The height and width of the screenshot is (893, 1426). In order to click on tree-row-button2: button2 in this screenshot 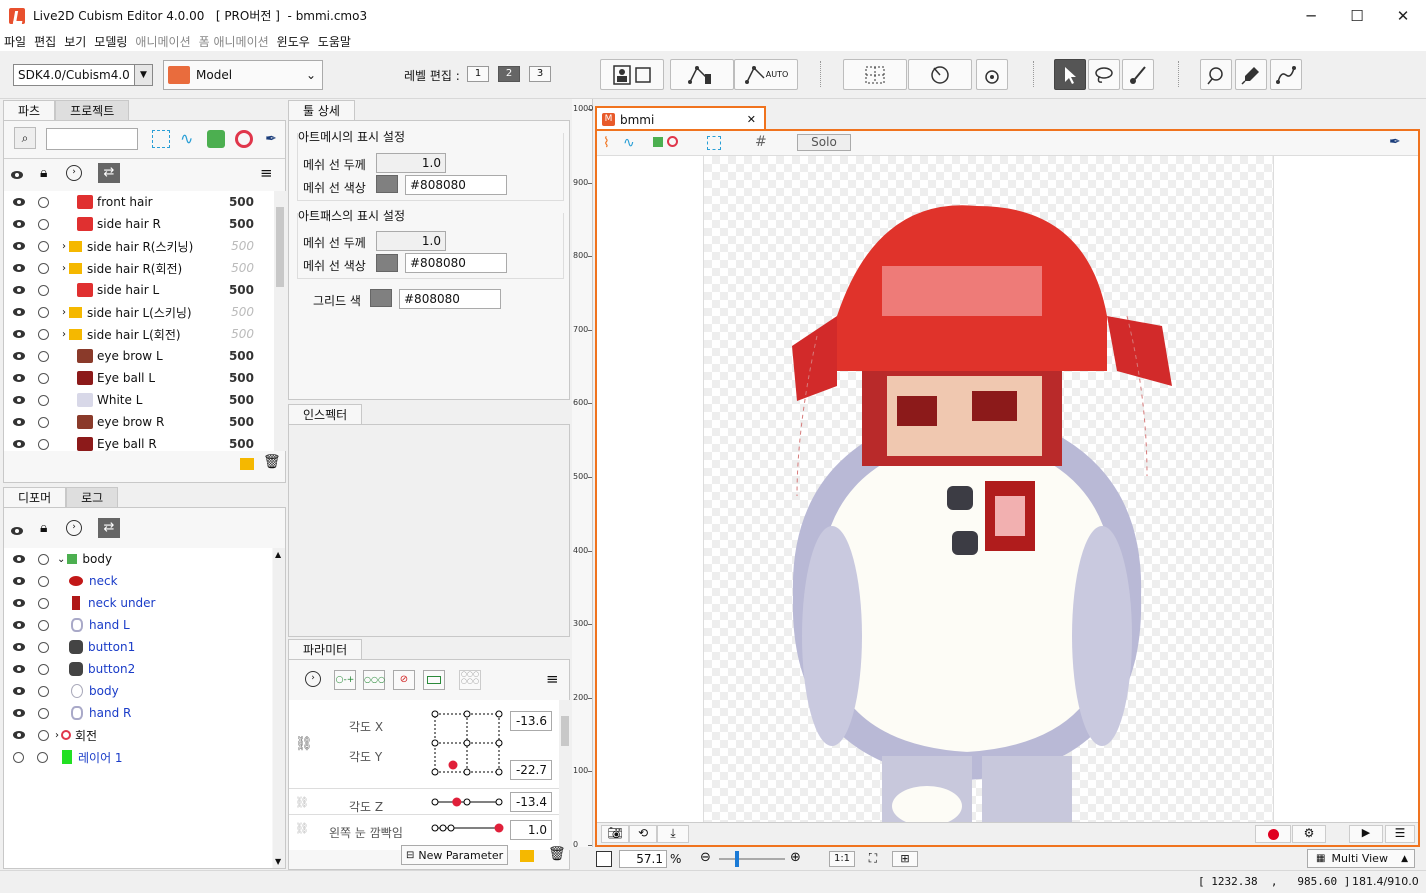, I will do `click(69, 669)`.